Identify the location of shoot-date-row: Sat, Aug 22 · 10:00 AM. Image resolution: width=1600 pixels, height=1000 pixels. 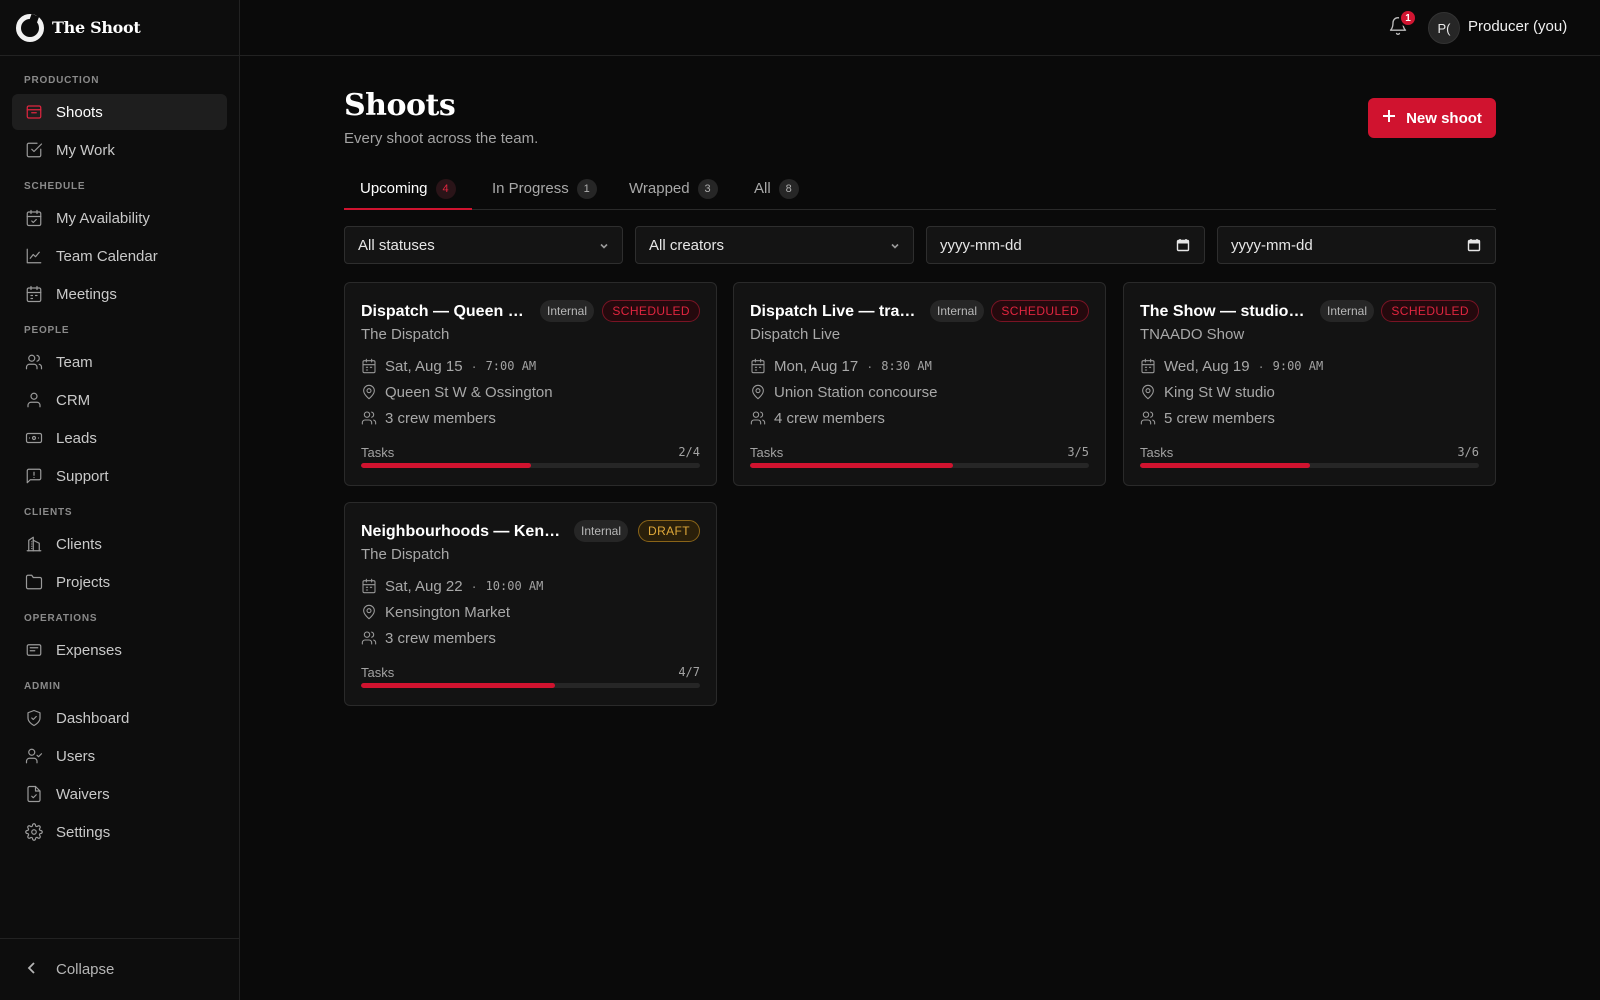
(452, 586).